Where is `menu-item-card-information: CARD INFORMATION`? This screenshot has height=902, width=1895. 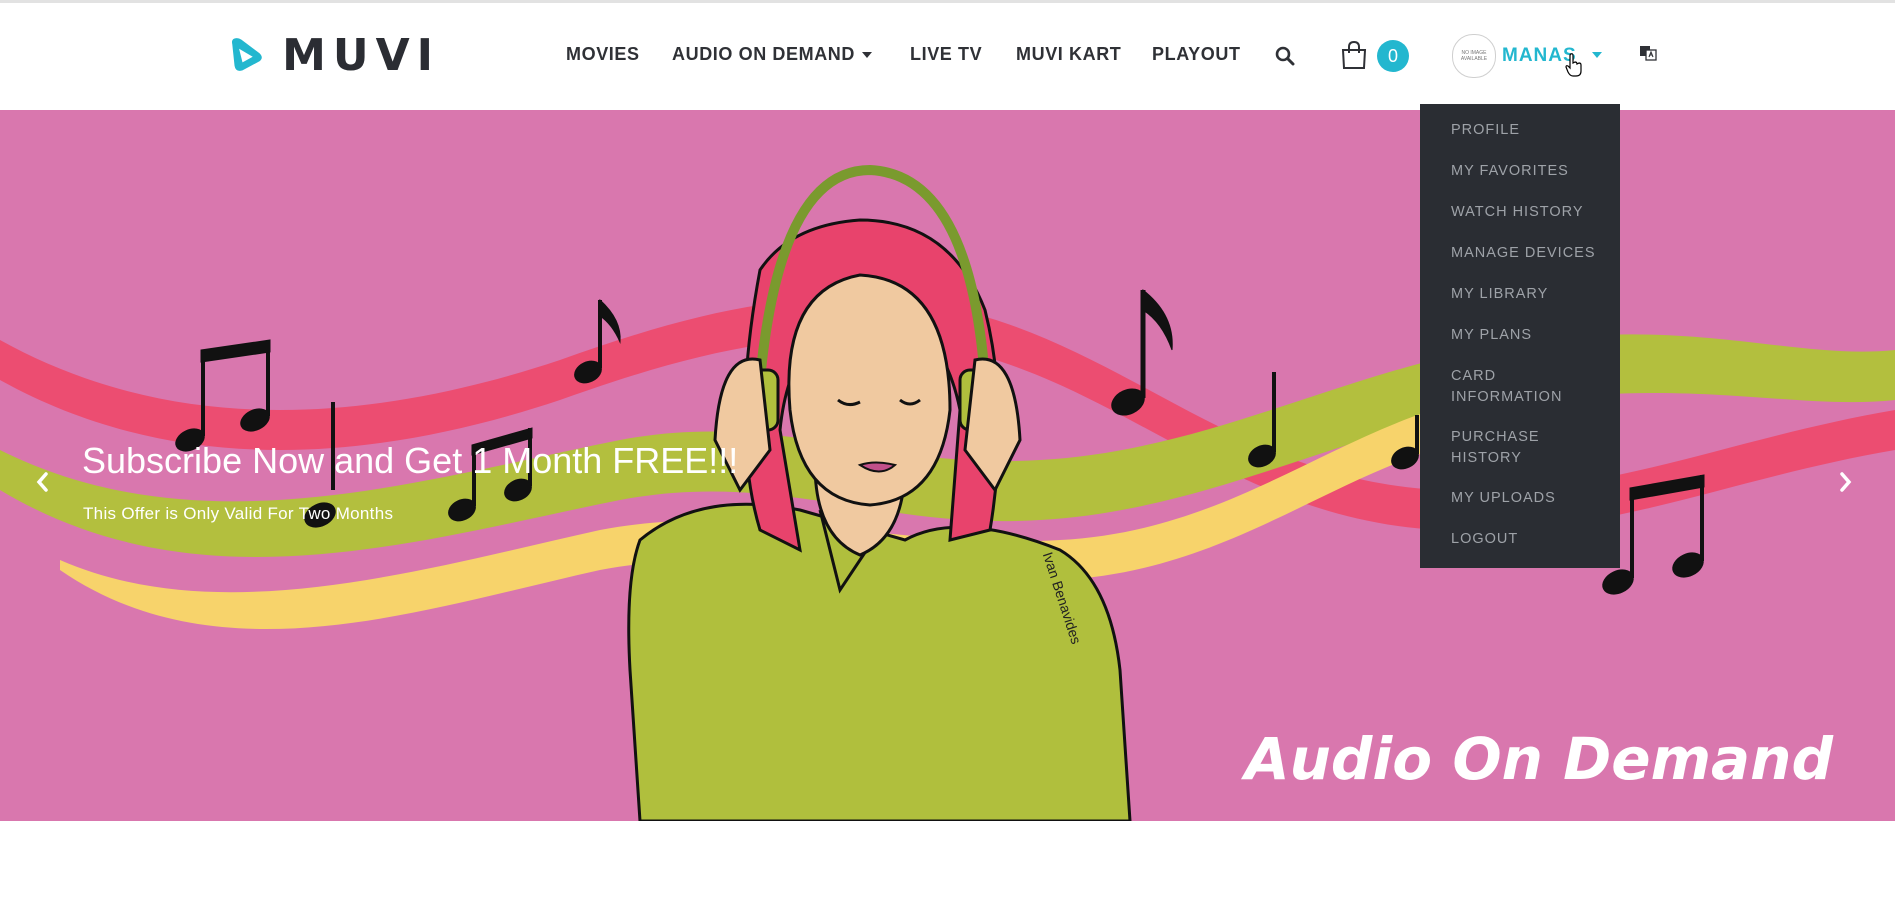 menu-item-card-information: CARD INFORMATION is located at coordinates (1506, 387).